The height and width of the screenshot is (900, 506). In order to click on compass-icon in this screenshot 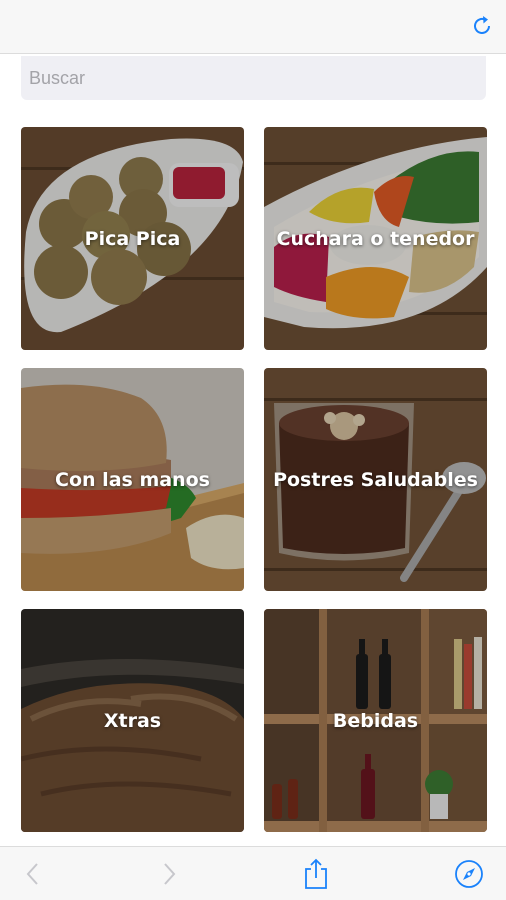, I will do `click(469, 874)`.